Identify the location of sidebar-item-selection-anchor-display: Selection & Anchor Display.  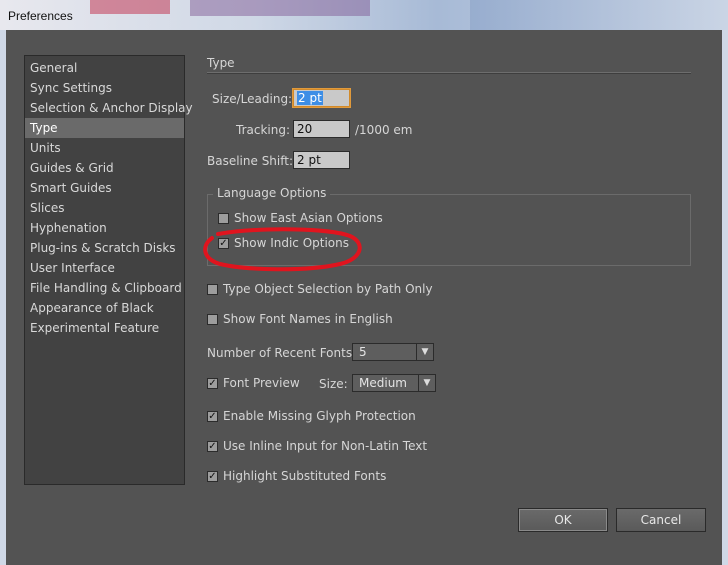
(109, 108).